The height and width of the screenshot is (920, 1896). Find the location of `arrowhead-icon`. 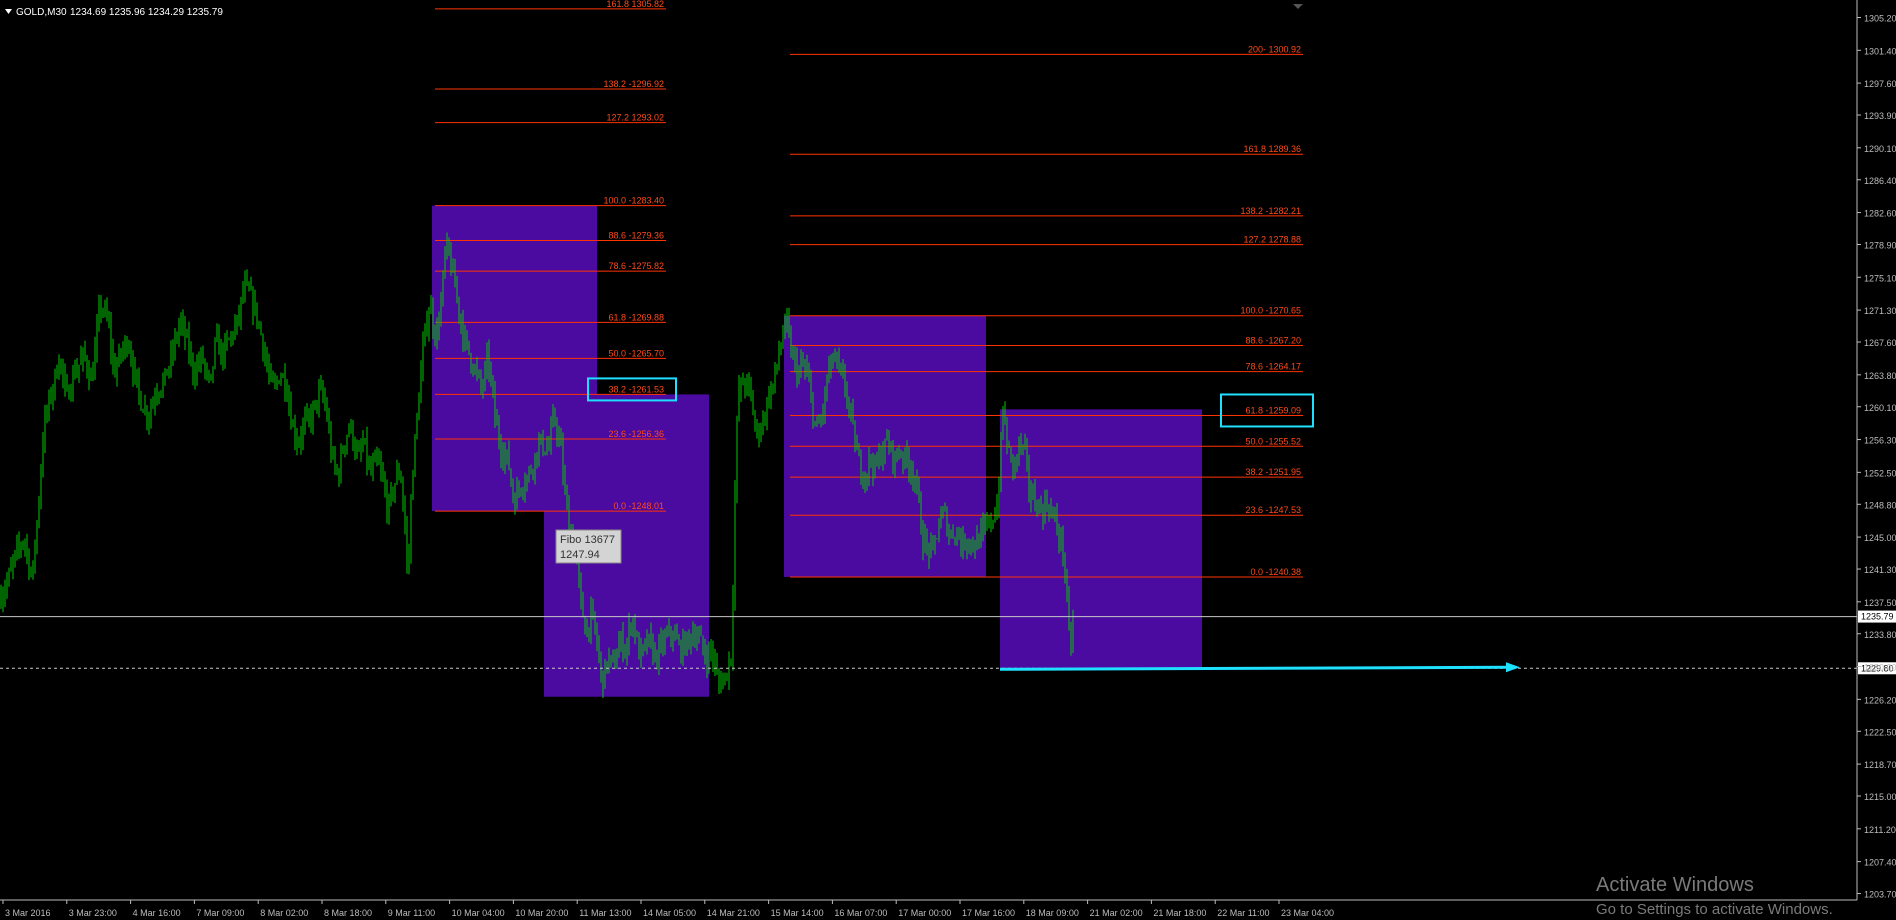

arrowhead-icon is located at coordinates (1513, 667).